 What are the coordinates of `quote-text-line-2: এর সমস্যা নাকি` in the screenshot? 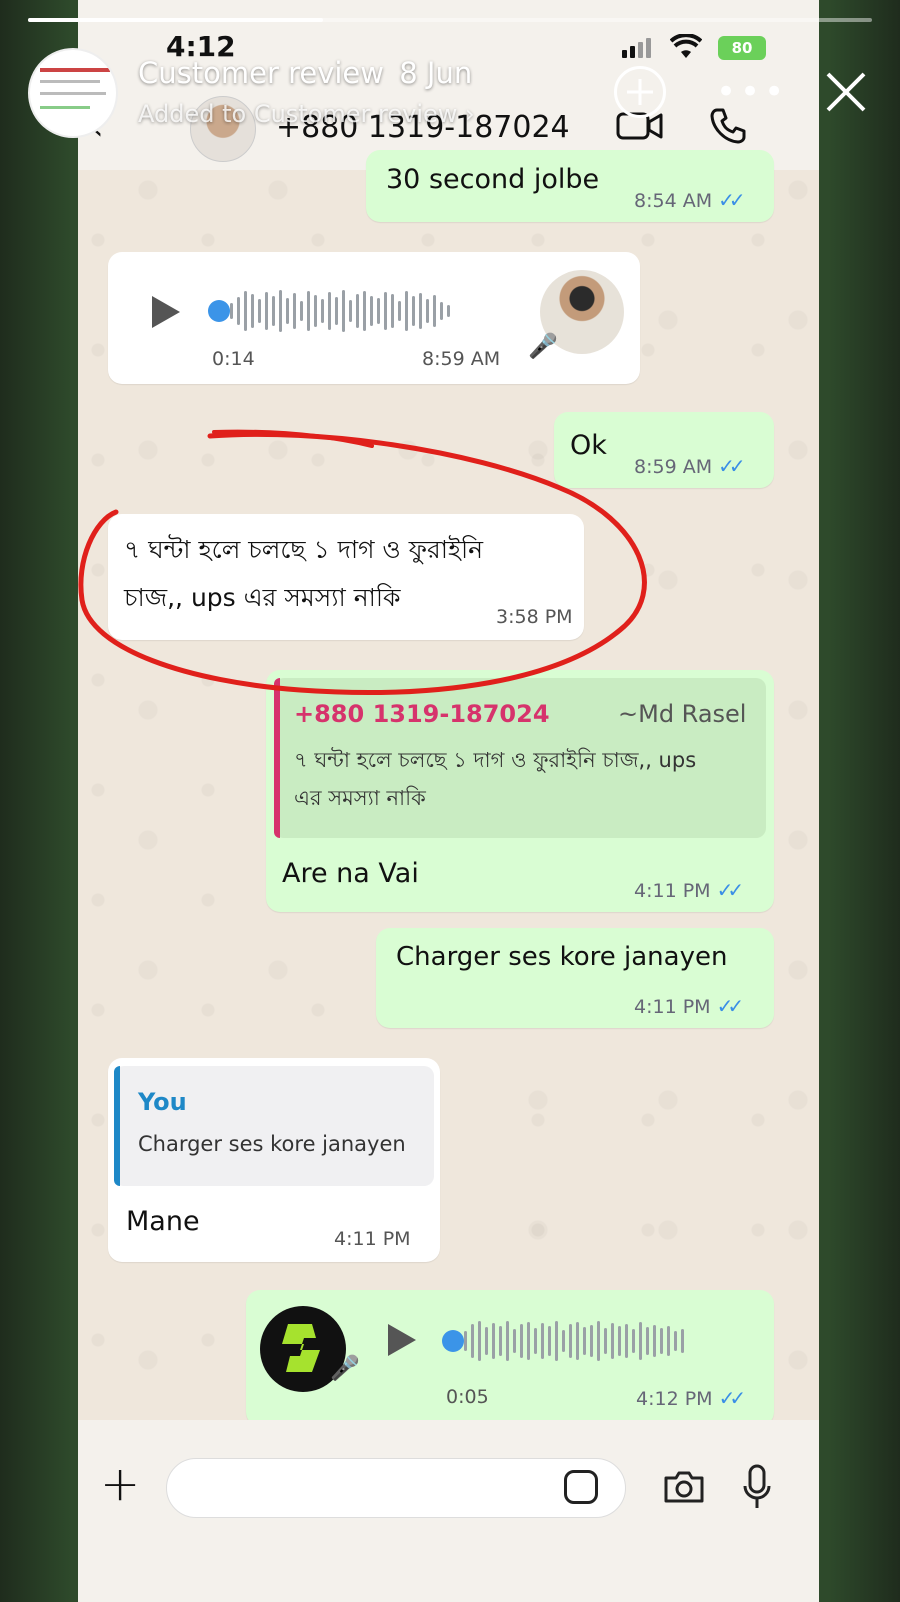 It's located at (360, 798).